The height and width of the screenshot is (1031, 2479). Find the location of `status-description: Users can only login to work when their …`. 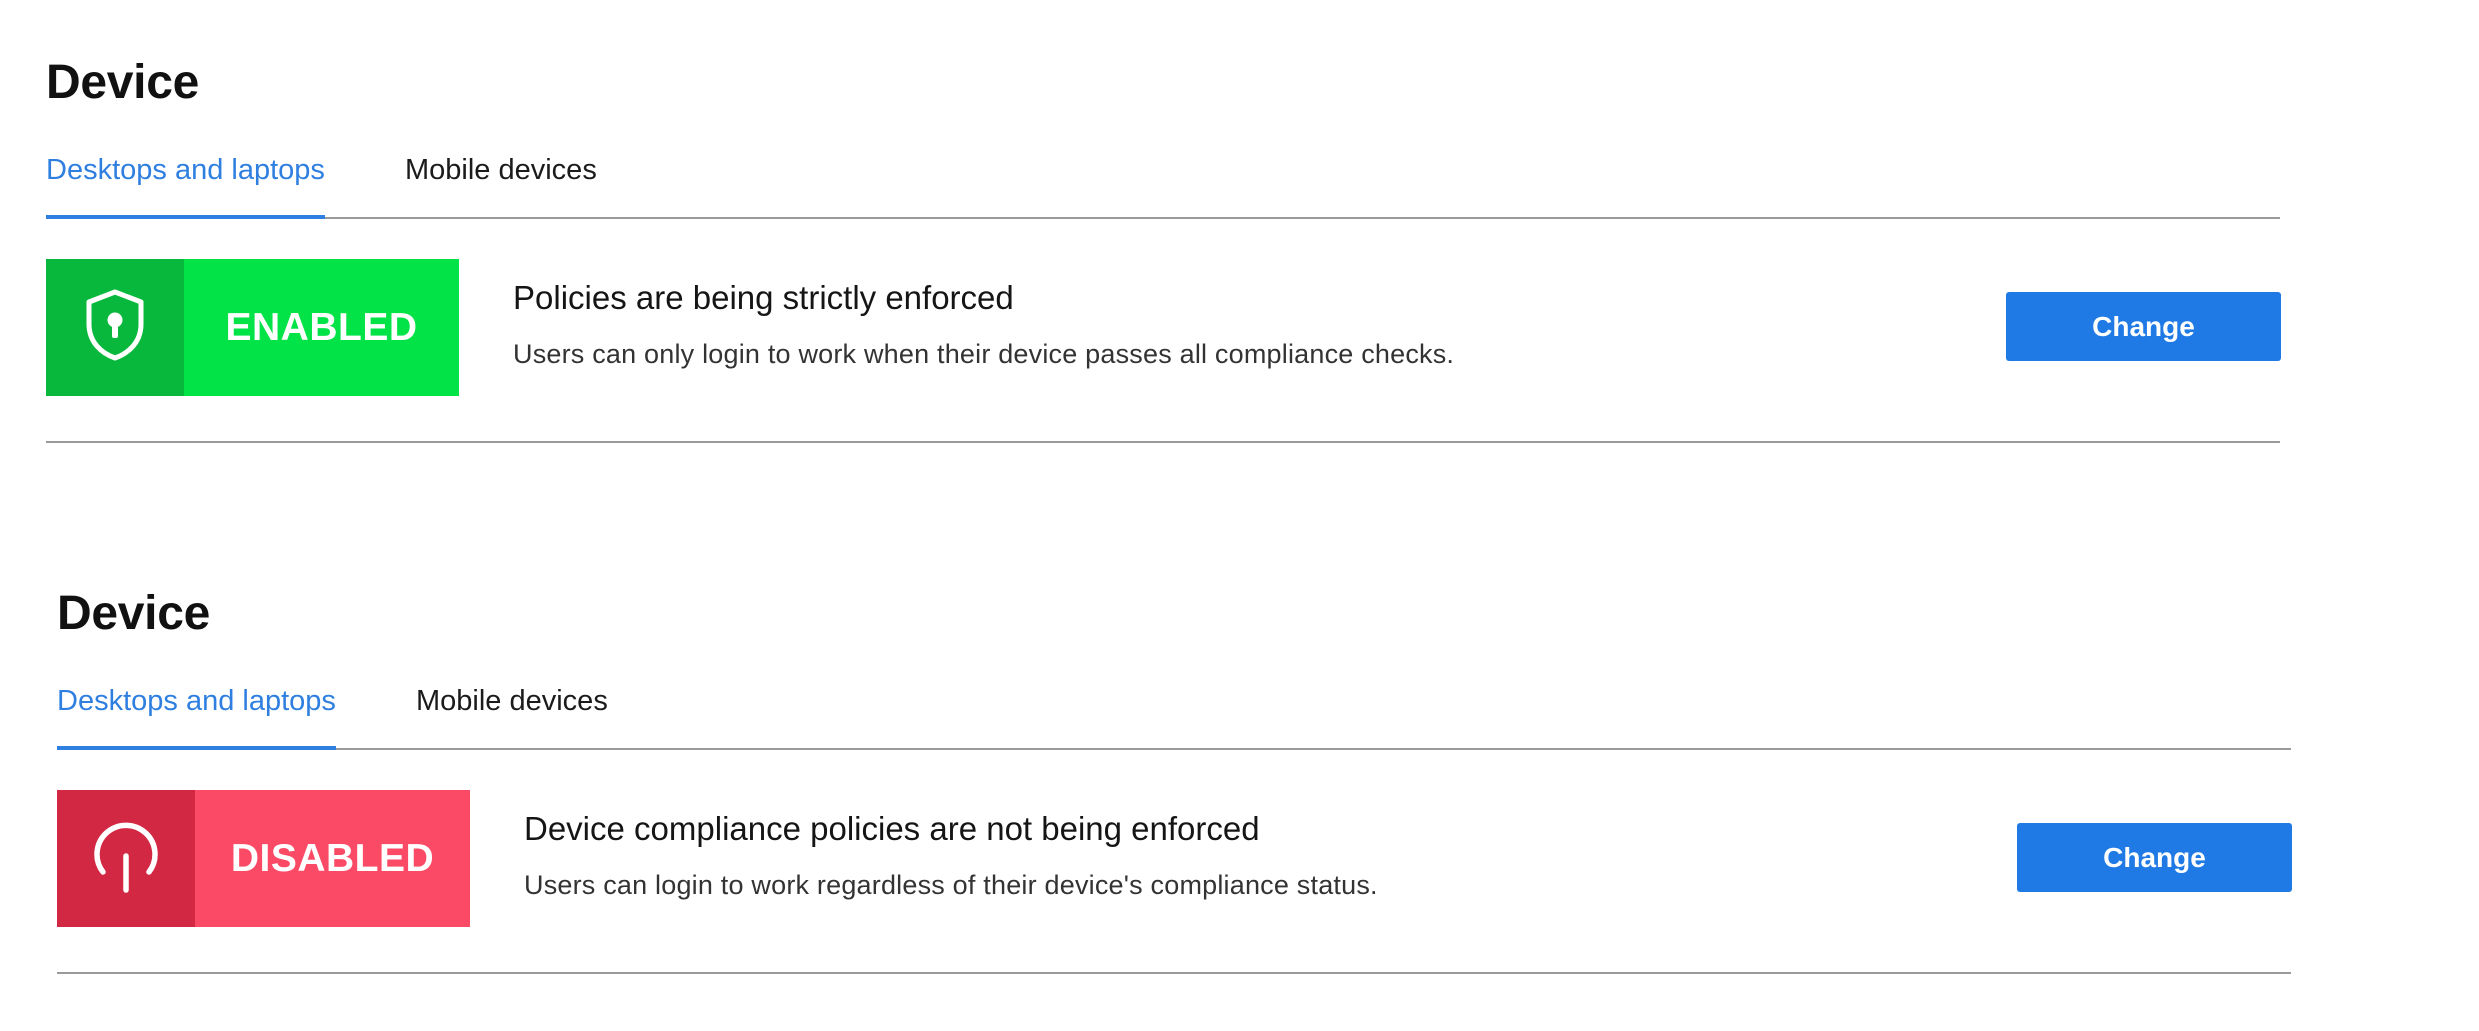

status-description: Users can only login to work when their … is located at coordinates (984, 354).